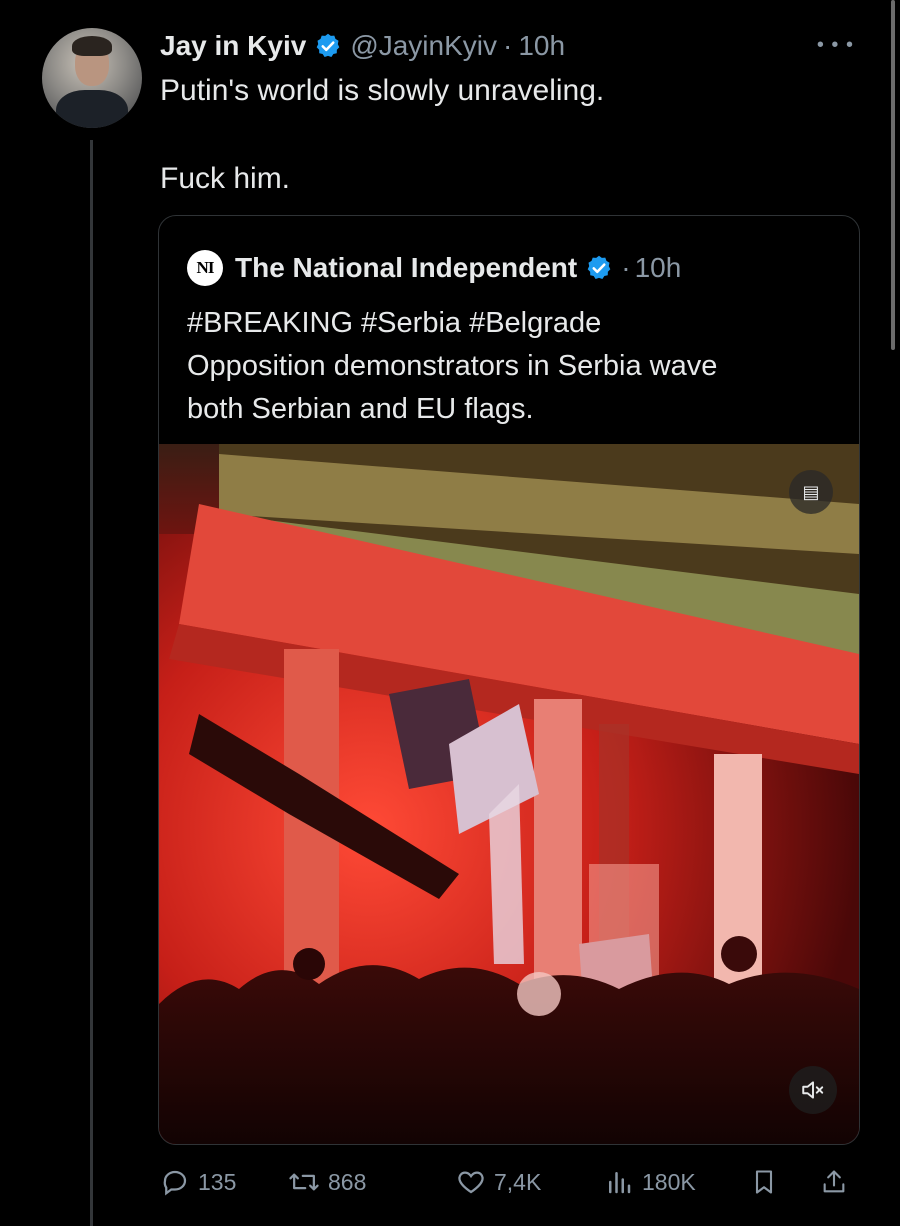 This screenshot has height=1226, width=900. What do you see at coordinates (423, 46) in the screenshot?
I see `user-handle: @JayinKyiv` at bounding box center [423, 46].